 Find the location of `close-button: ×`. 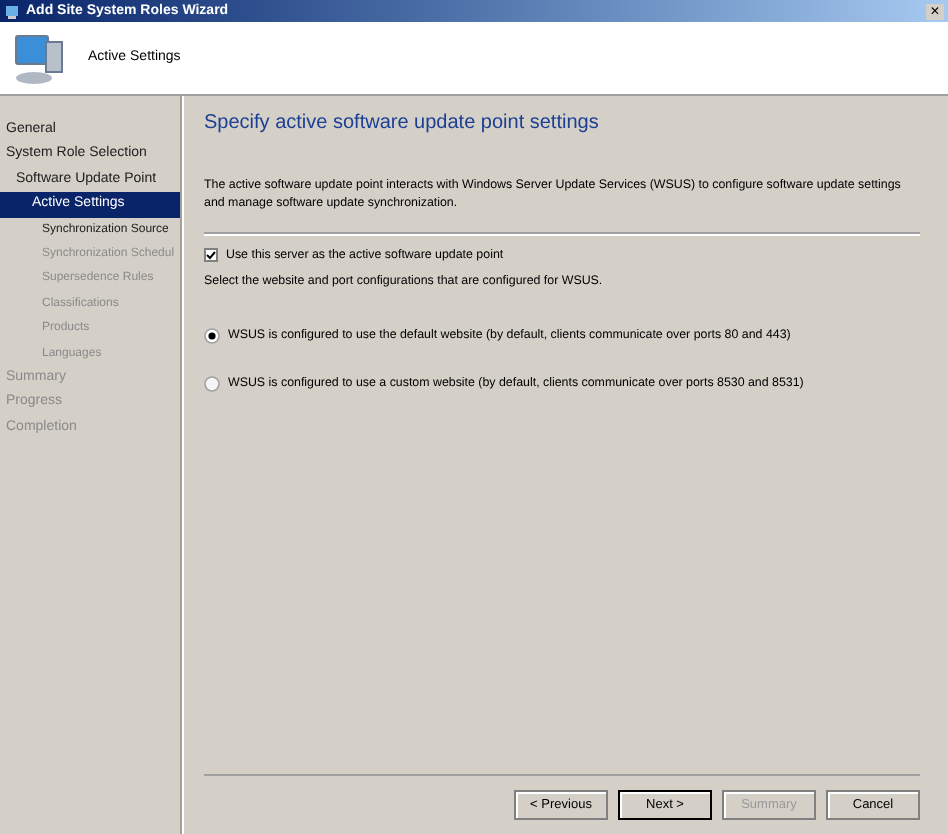

close-button: × is located at coordinates (935, 11).